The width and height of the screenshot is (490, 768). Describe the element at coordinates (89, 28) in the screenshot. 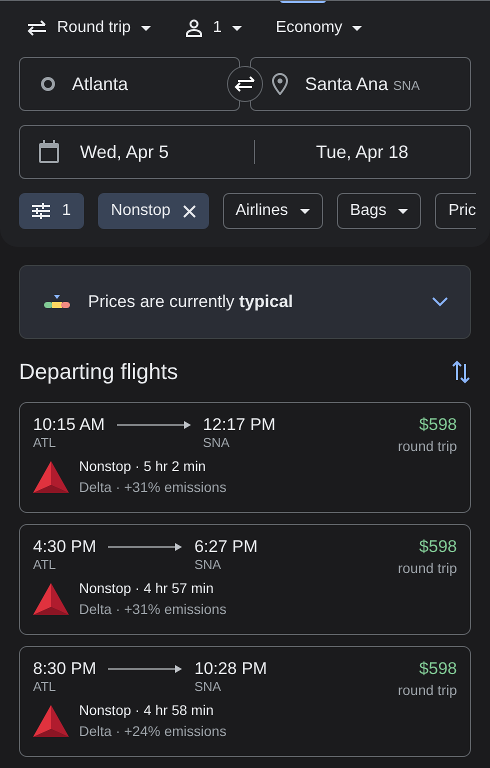

I see `trip-option-dropdown: Round trip` at that location.